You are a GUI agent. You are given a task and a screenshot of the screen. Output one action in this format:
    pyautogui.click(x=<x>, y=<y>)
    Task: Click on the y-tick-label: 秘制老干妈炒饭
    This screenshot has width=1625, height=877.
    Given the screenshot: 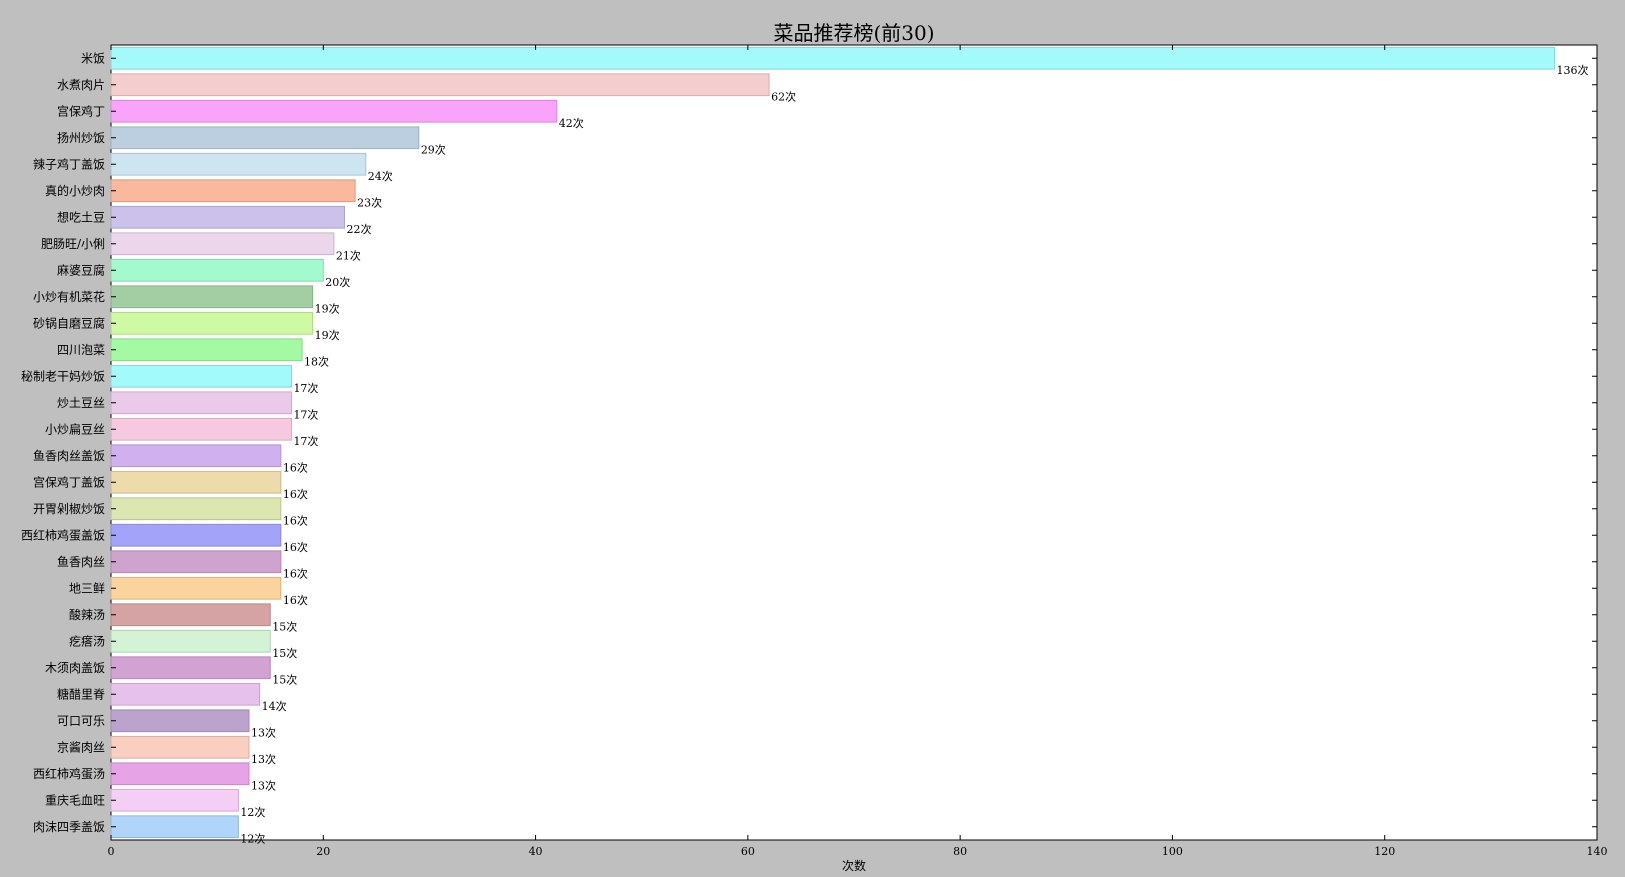 What is the action you would take?
    pyautogui.click(x=63, y=376)
    